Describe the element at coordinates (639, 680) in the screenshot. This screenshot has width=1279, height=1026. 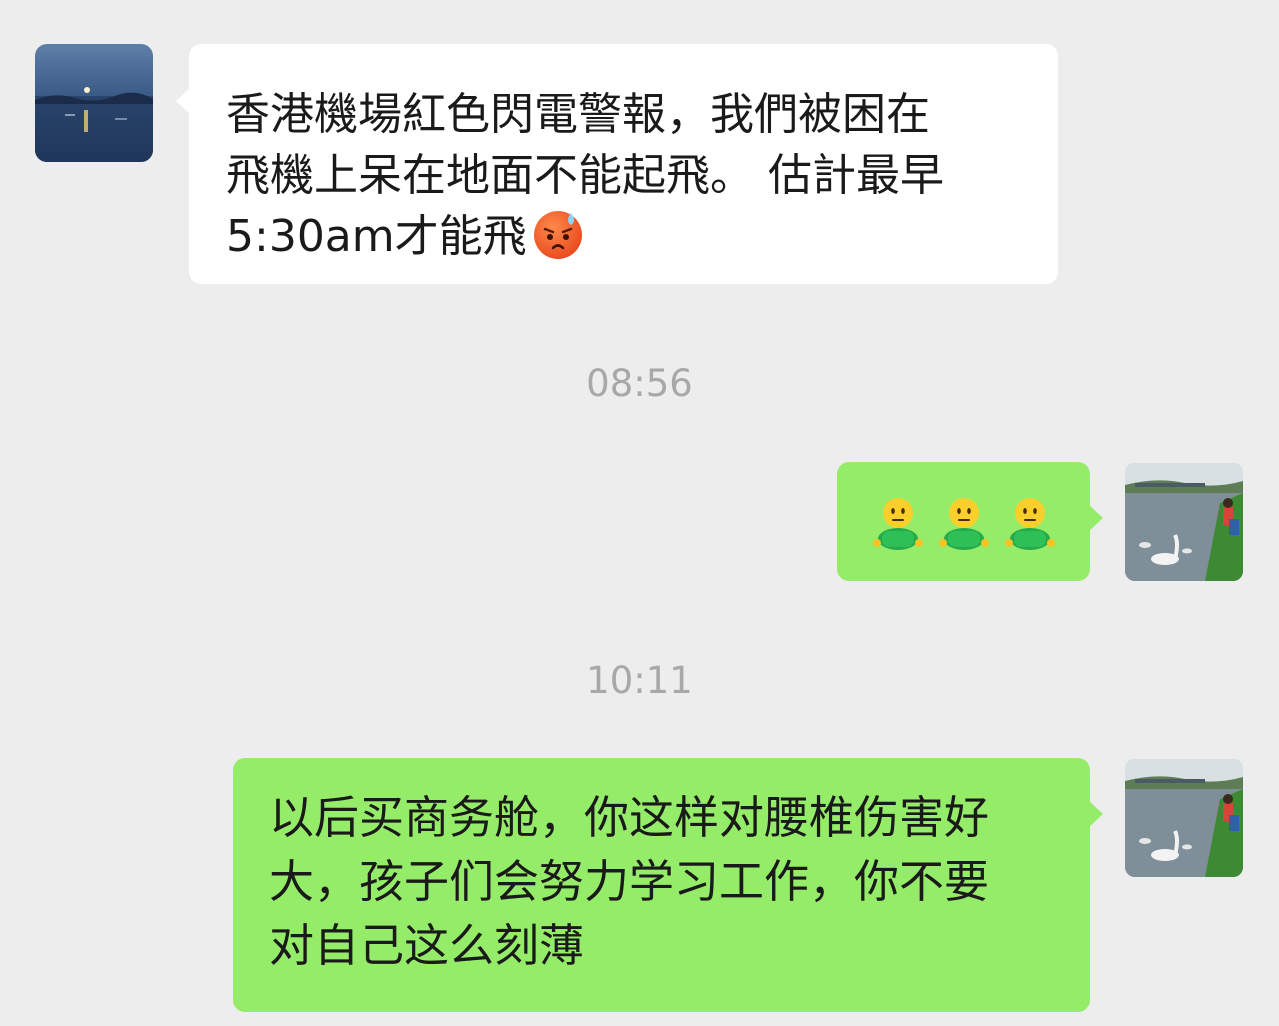
I see `timestamp: 10:11` at that location.